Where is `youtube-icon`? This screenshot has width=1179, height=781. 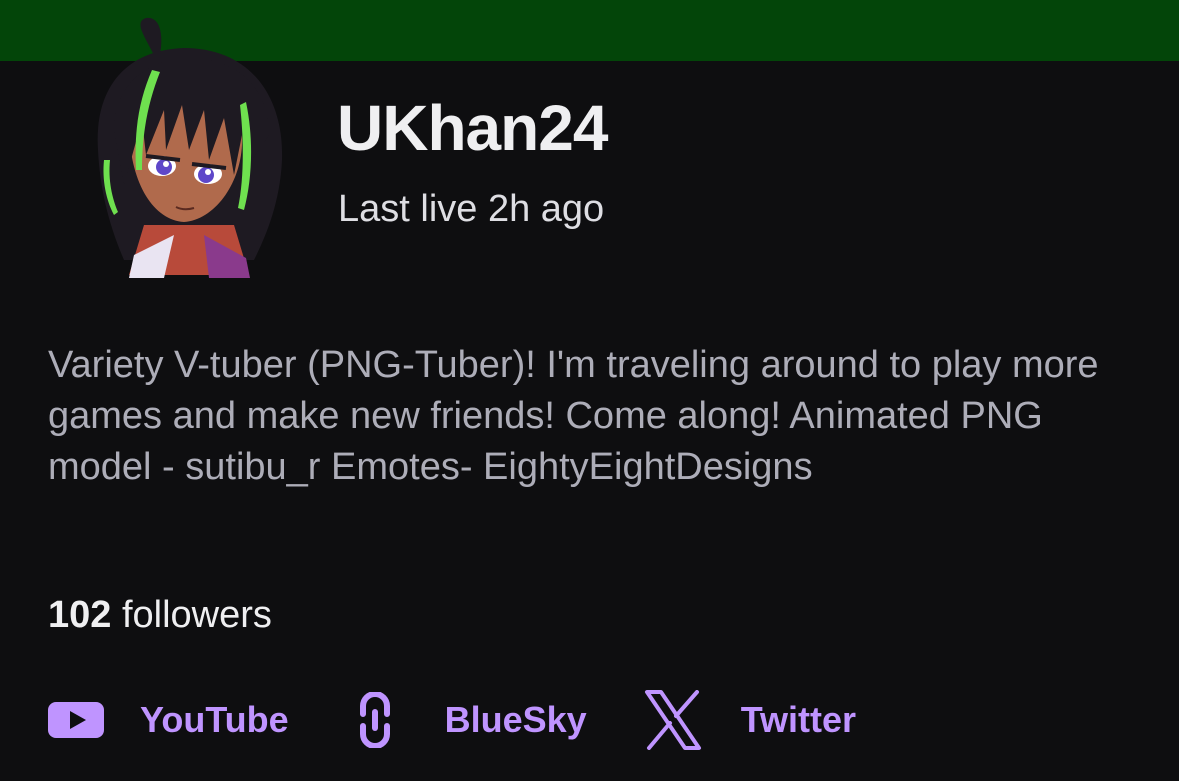
youtube-icon is located at coordinates (76, 720).